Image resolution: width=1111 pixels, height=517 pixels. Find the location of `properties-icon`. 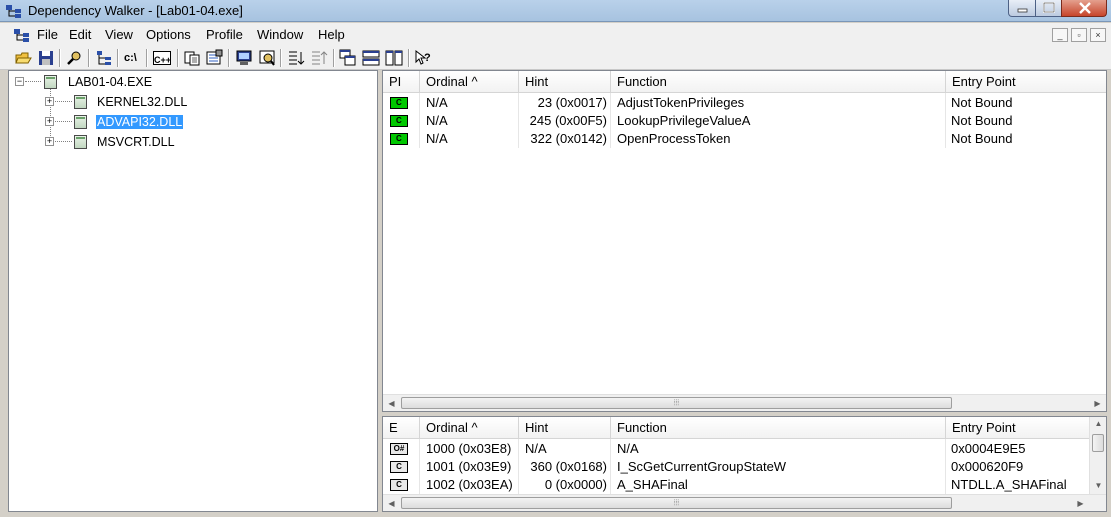

properties-icon is located at coordinates (214, 58).